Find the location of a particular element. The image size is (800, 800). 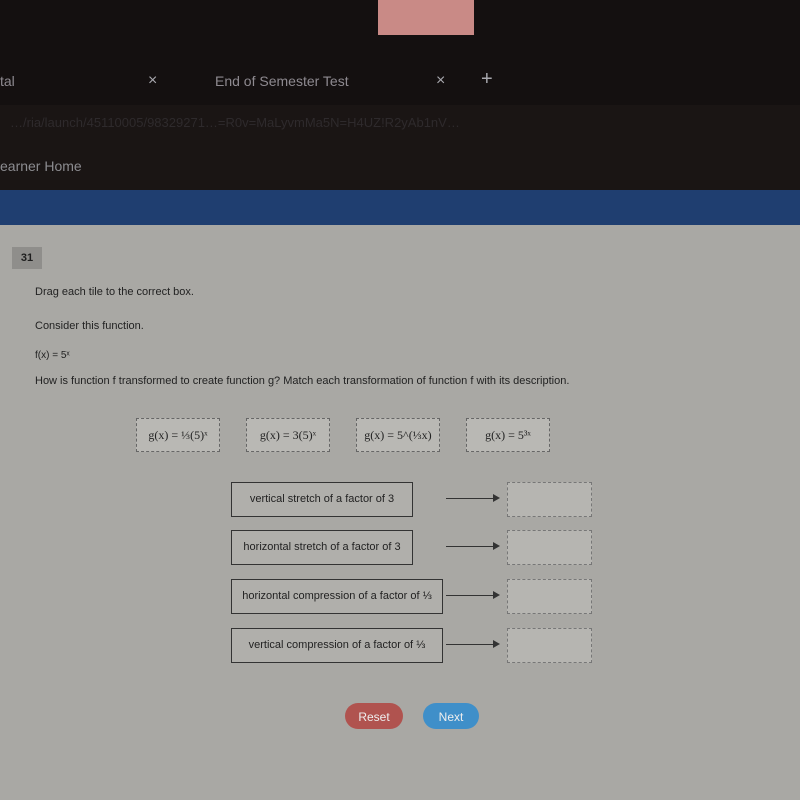

tile-one-third-times: g(x) = ⅓(5)ˣ is located at coordinates (178, 435).